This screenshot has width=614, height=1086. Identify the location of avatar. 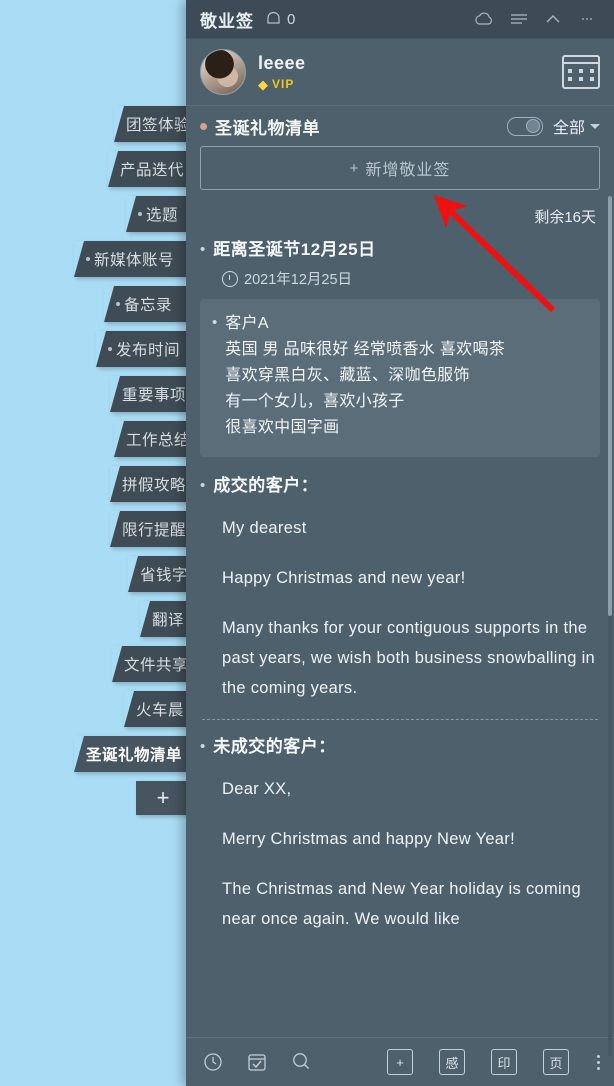
(223, 72).